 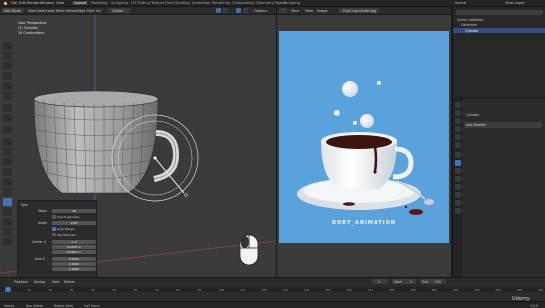 I want to click on workspace-tab-uv-editing: UV Editing, so click(x=140, y=3).